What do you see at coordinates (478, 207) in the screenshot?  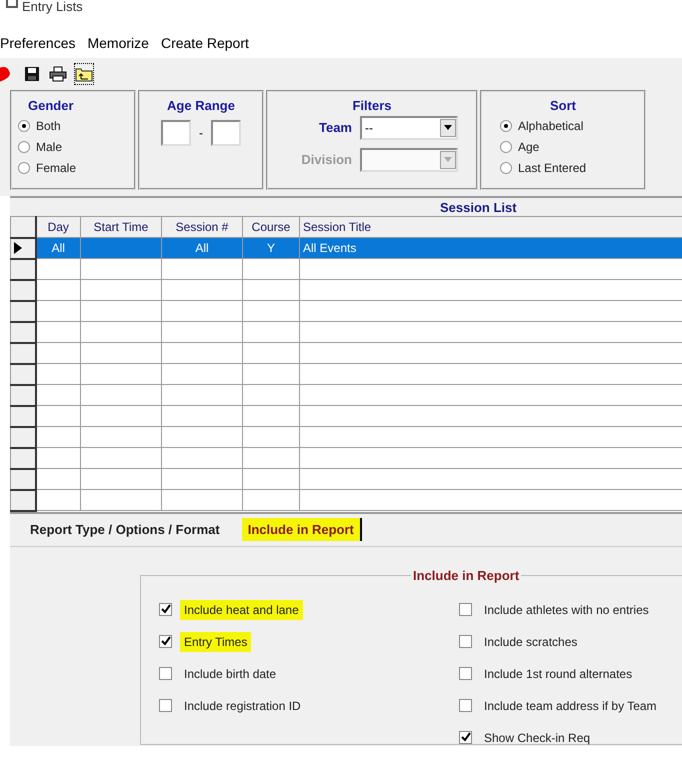 I see `table-title: Session List` at bounding box center [478, 207].